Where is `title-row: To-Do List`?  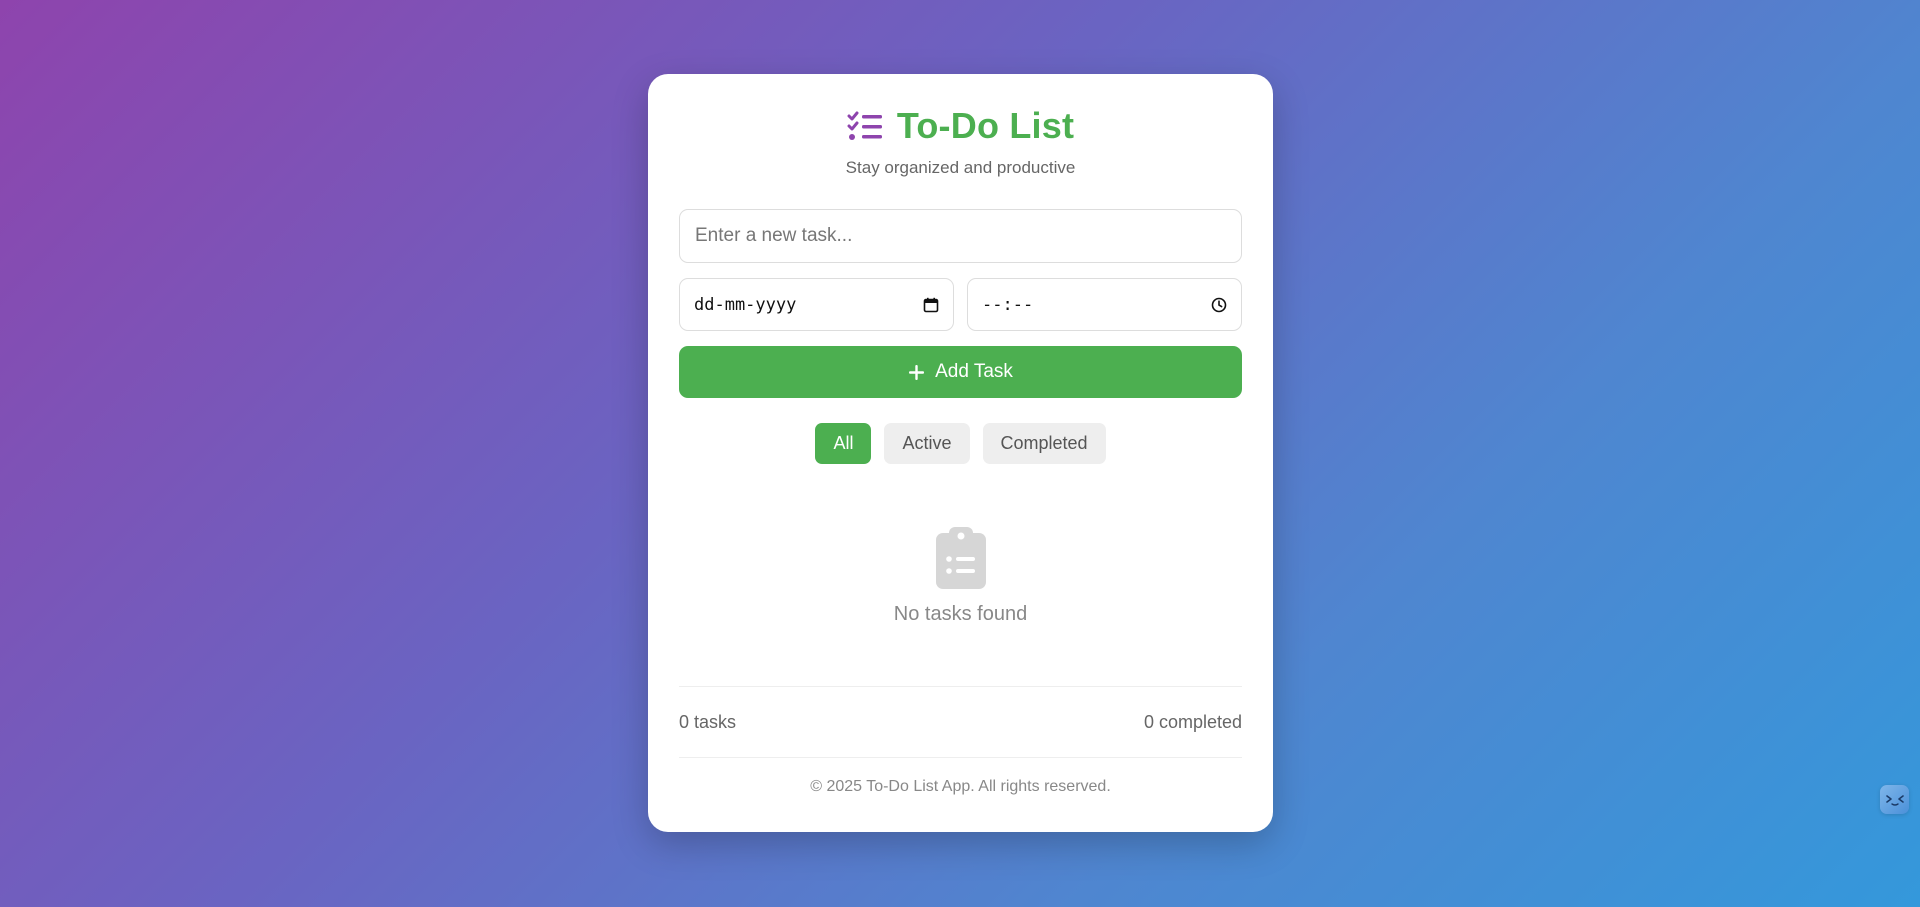 title-row: To-Do List is located at coordinates (960, 126).